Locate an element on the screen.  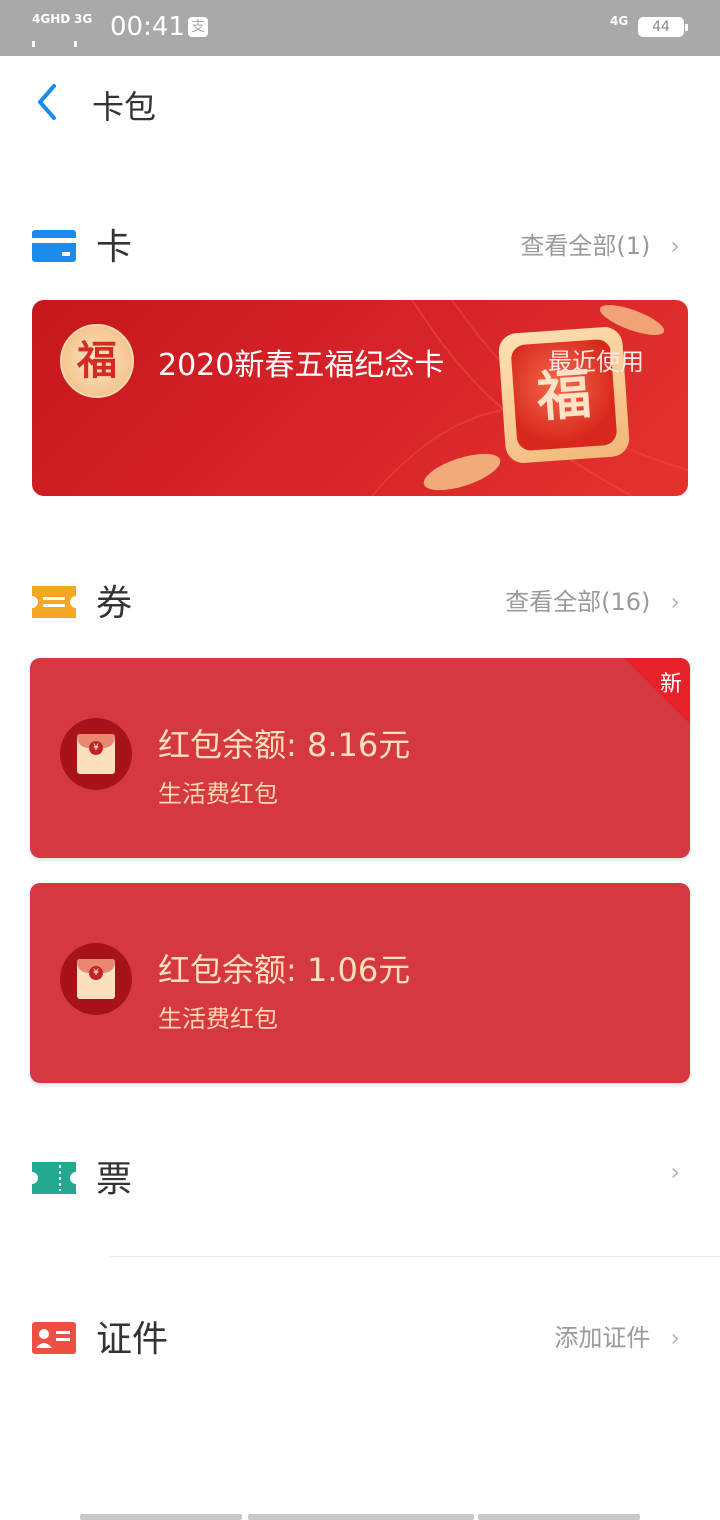
alipay-notification-icon: 支 is located at coordinates (198, 27).